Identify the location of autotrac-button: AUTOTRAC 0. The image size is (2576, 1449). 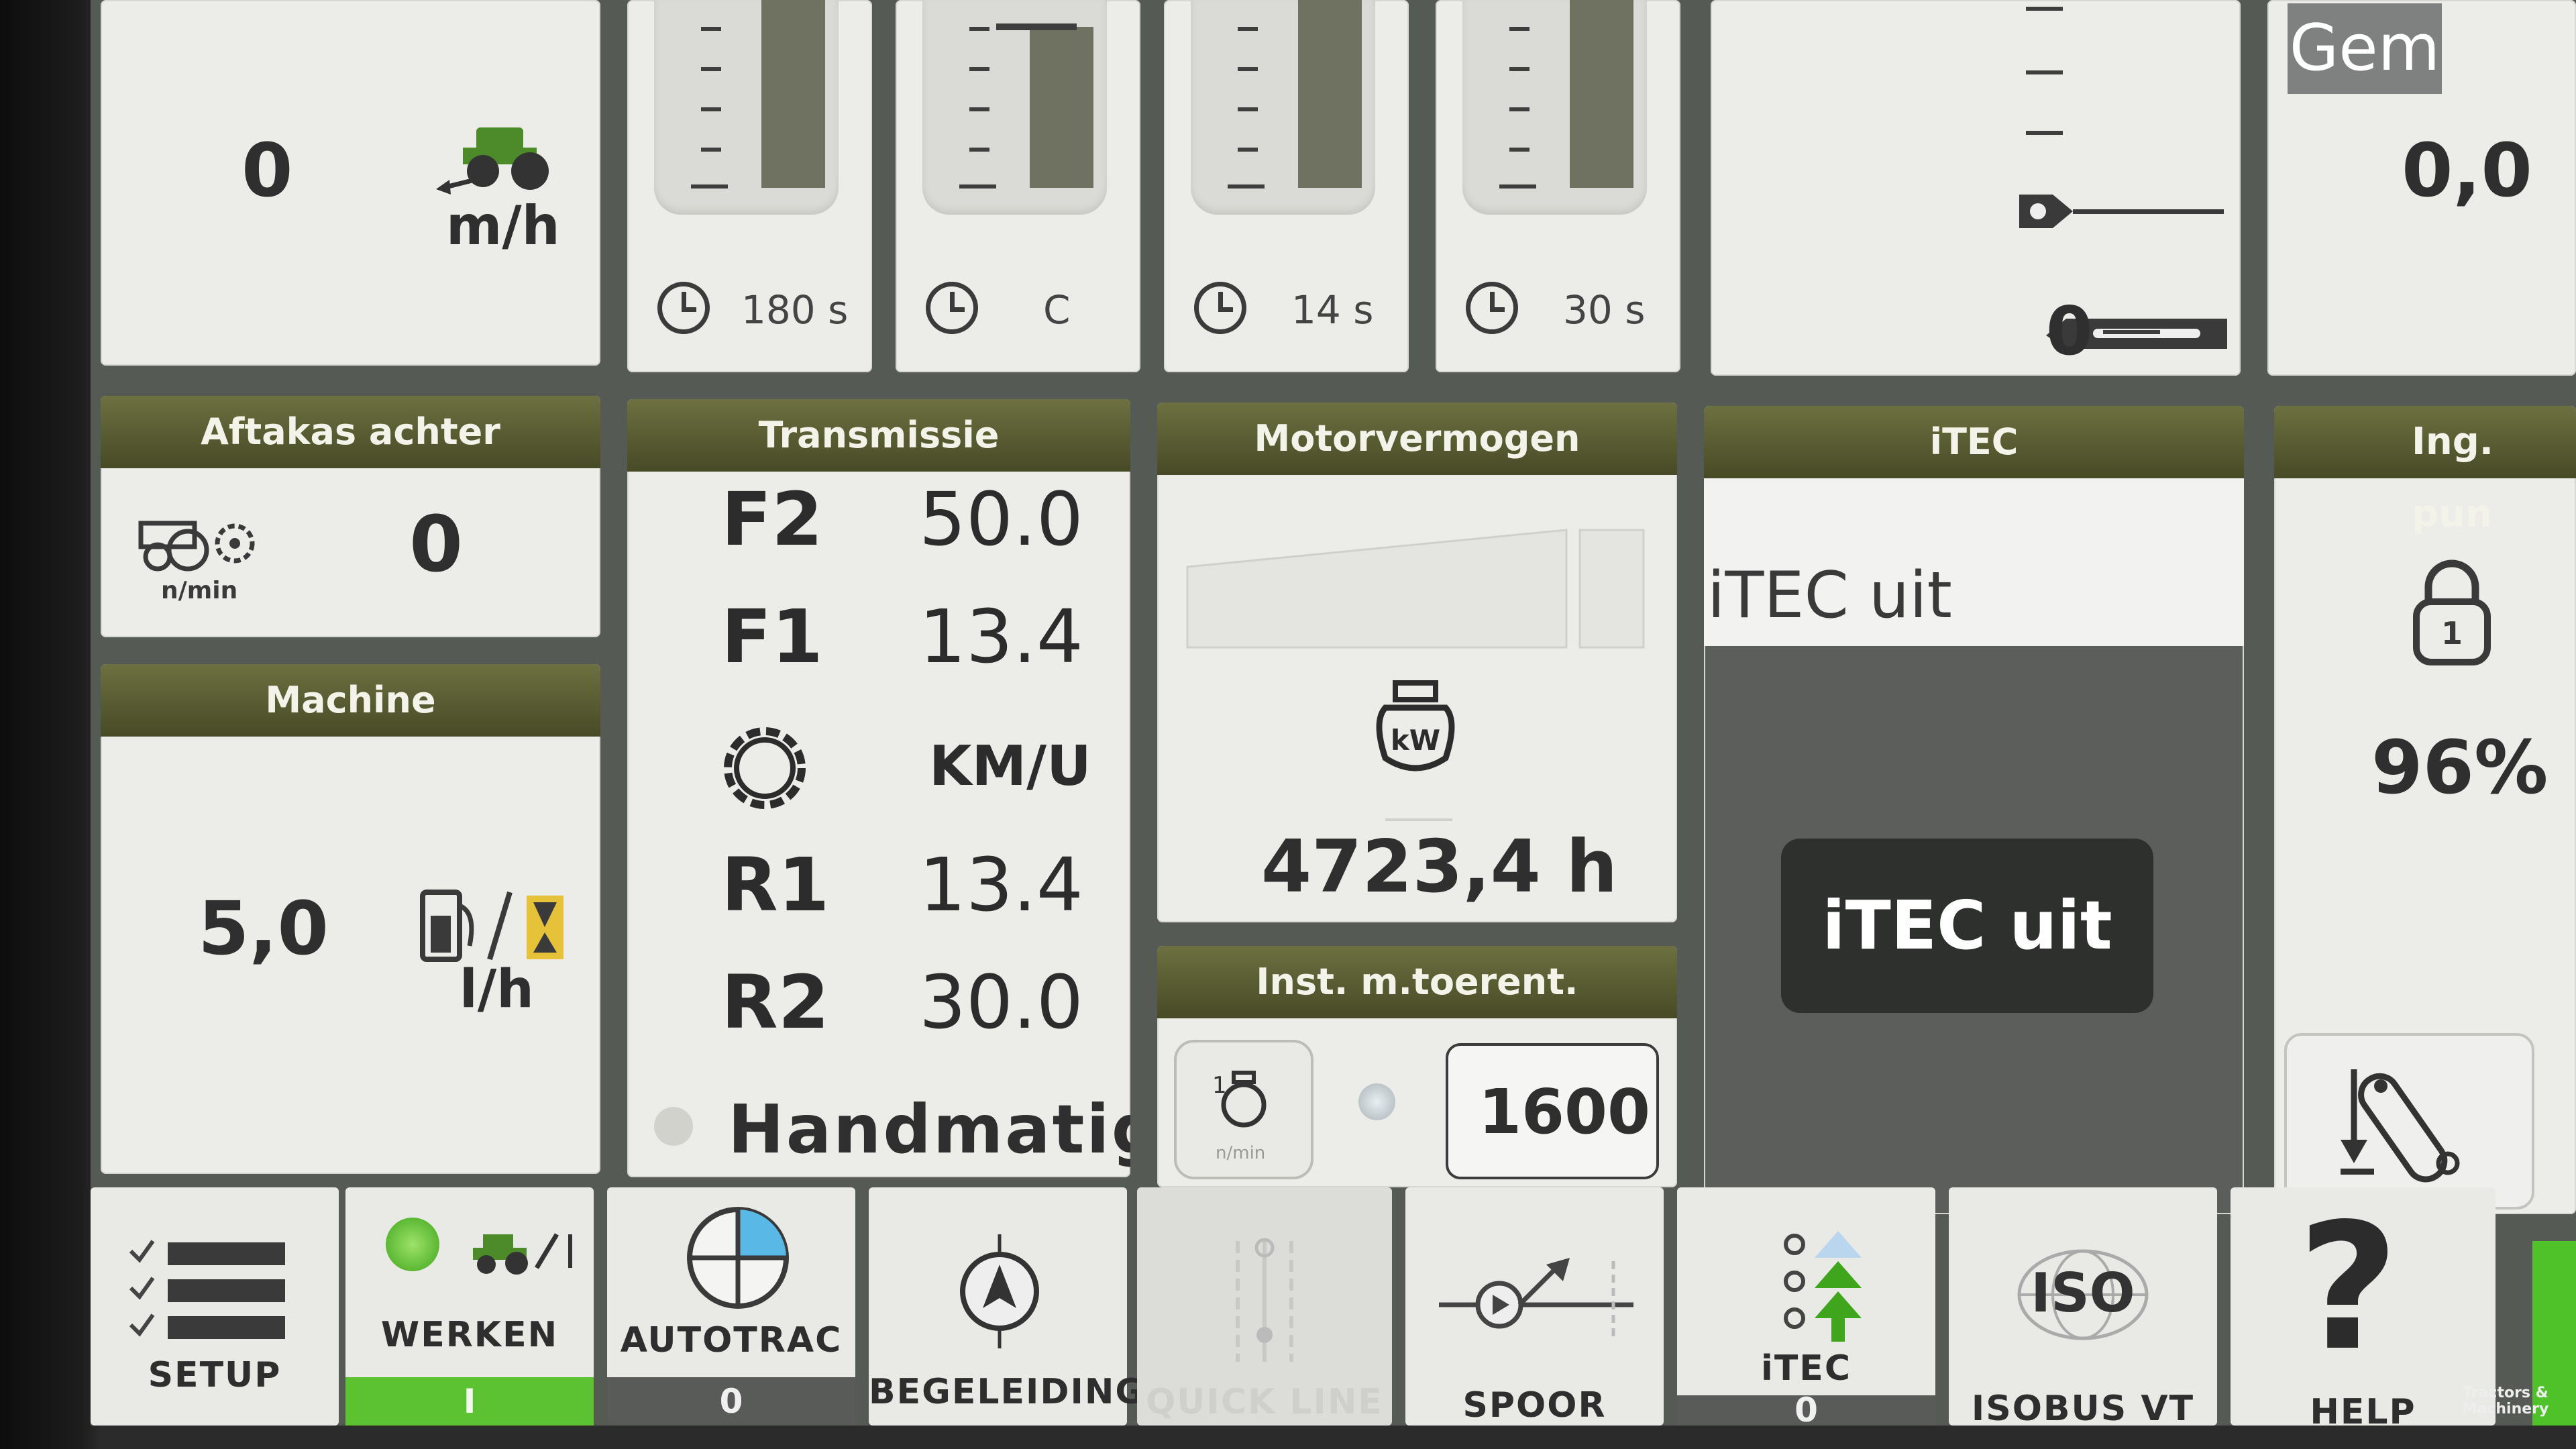
(731, 1306).